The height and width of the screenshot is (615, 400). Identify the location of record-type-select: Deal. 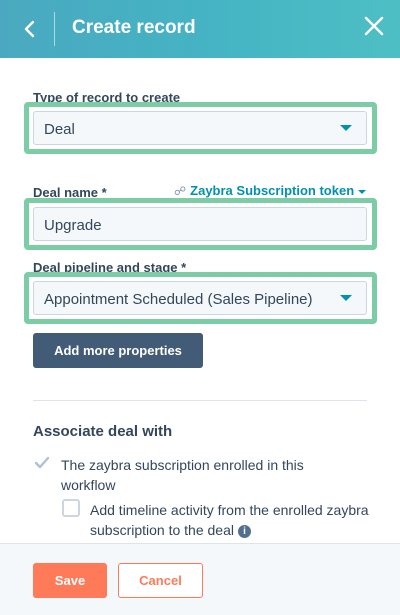
(200, 128).